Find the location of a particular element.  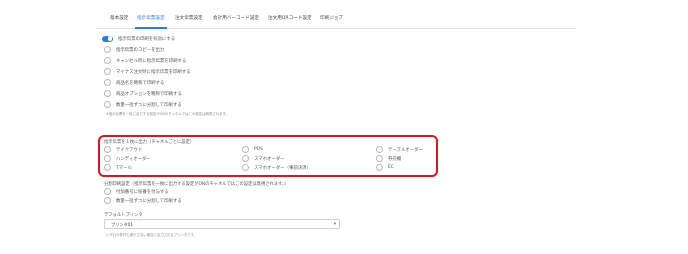

tab-order-slip: 注文伝票設定 is located at coordinates (189, 18).